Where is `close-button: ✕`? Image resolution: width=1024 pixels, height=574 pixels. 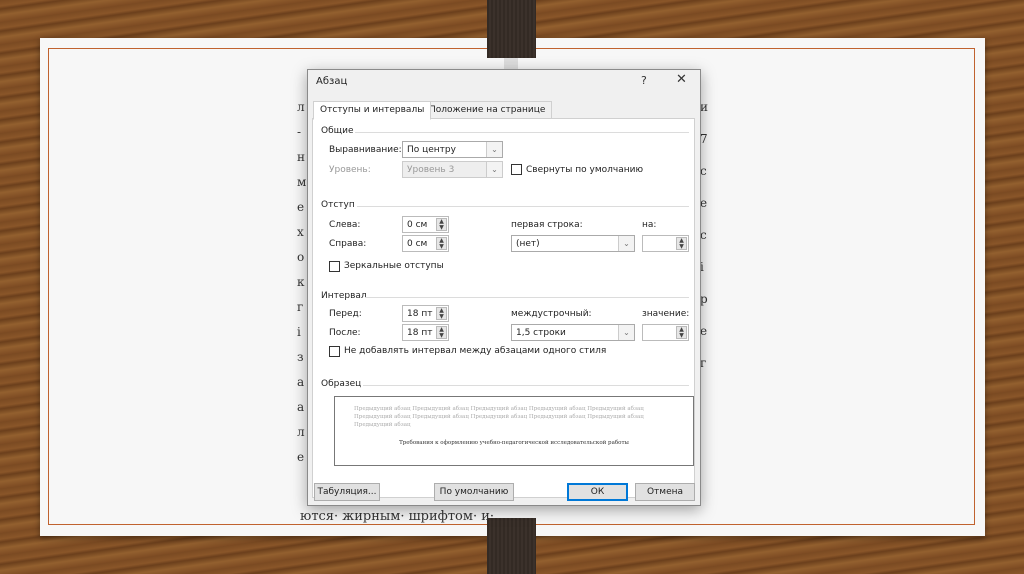
close-button: ✕ is located at coordinates (681, 79).